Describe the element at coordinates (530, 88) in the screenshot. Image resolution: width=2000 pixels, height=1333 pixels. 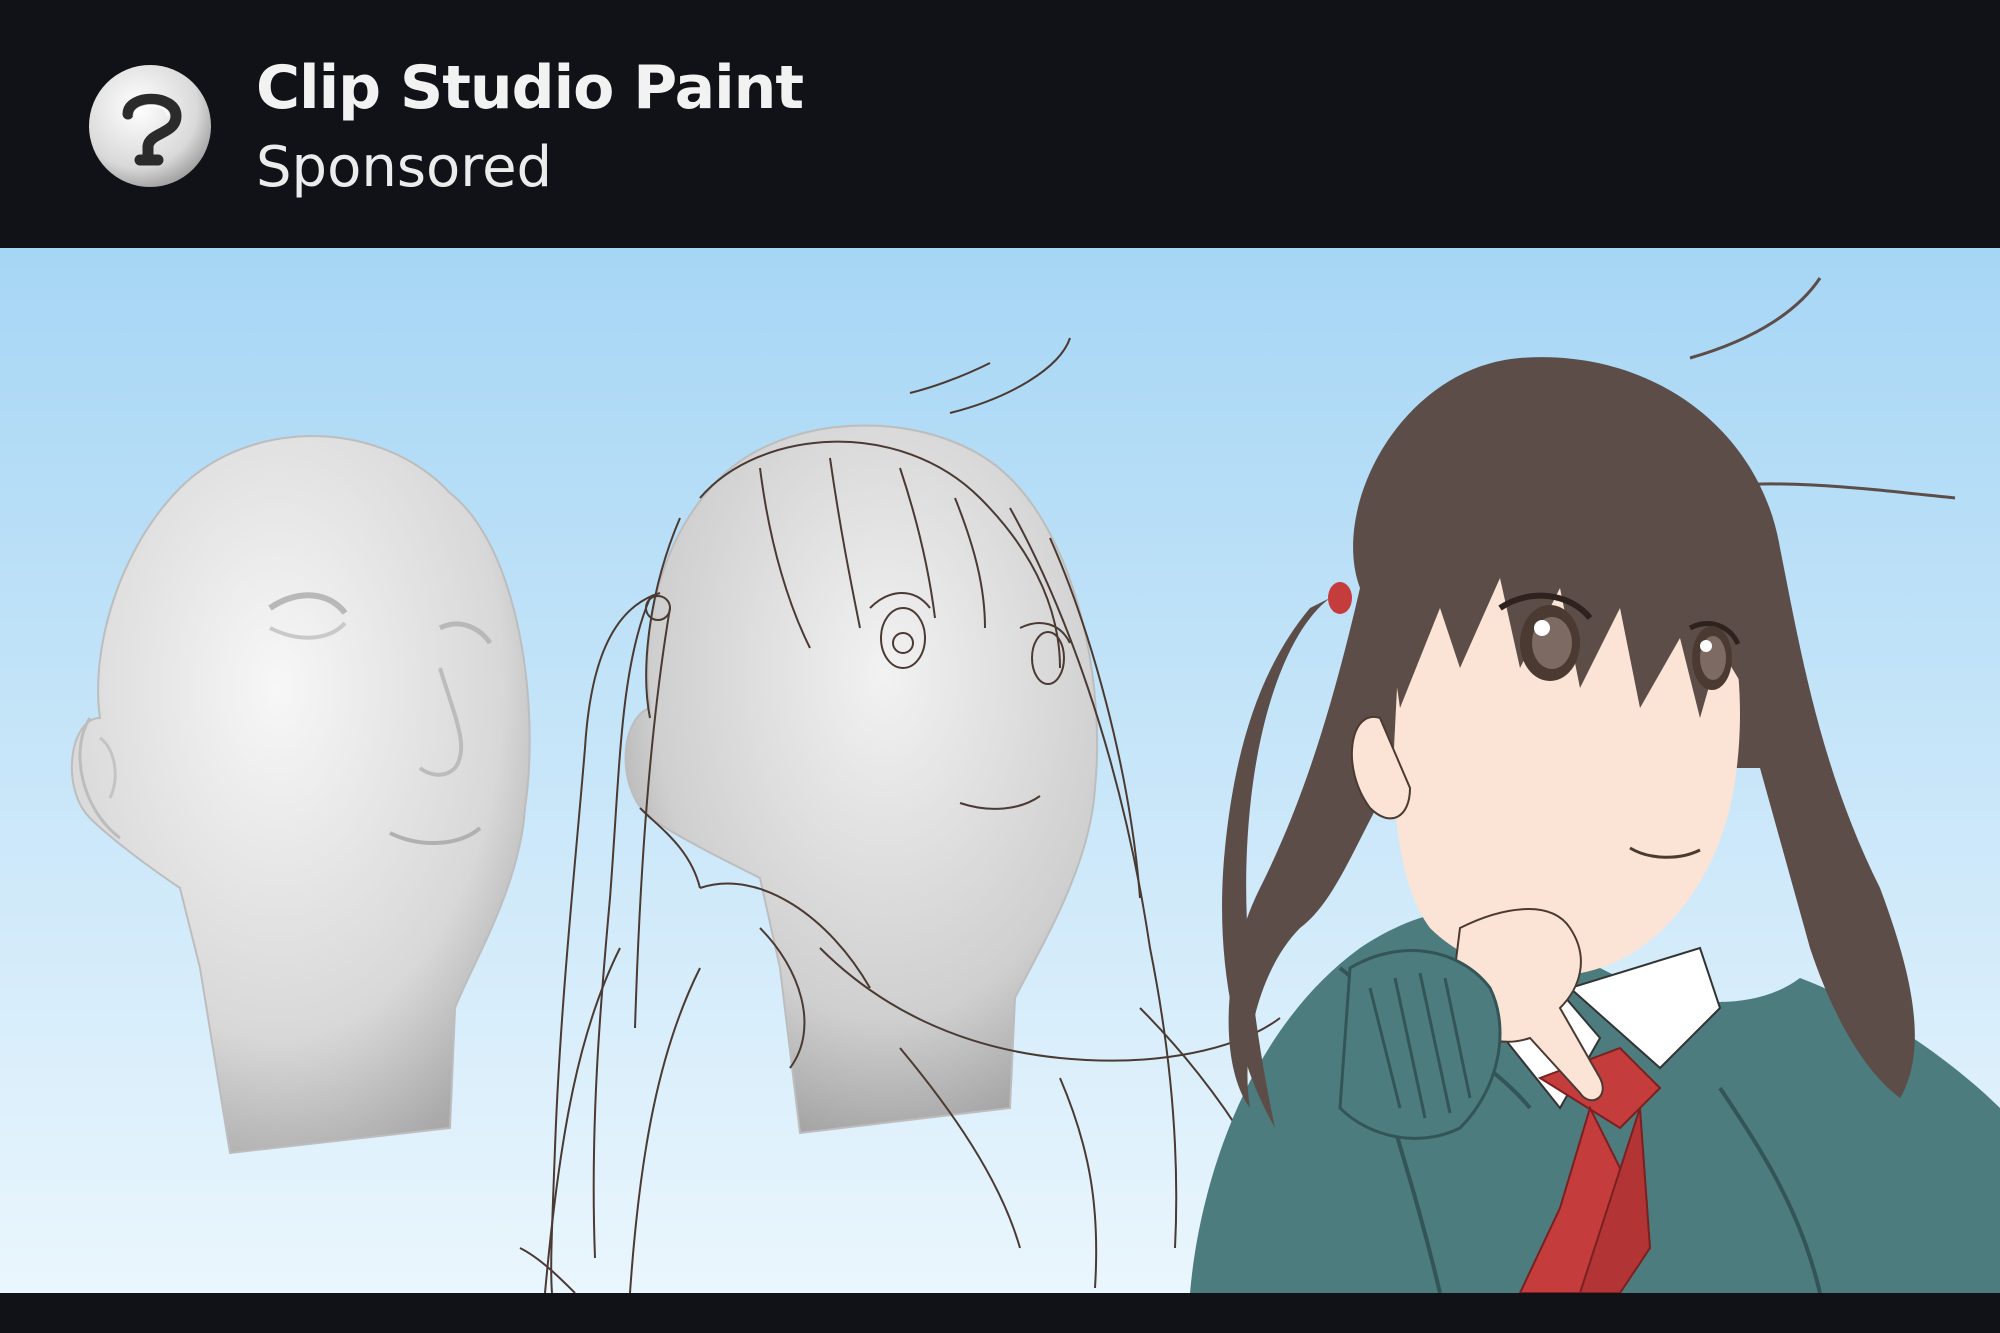
I see `advertiser-name: Clip Studio Paint` at that location.